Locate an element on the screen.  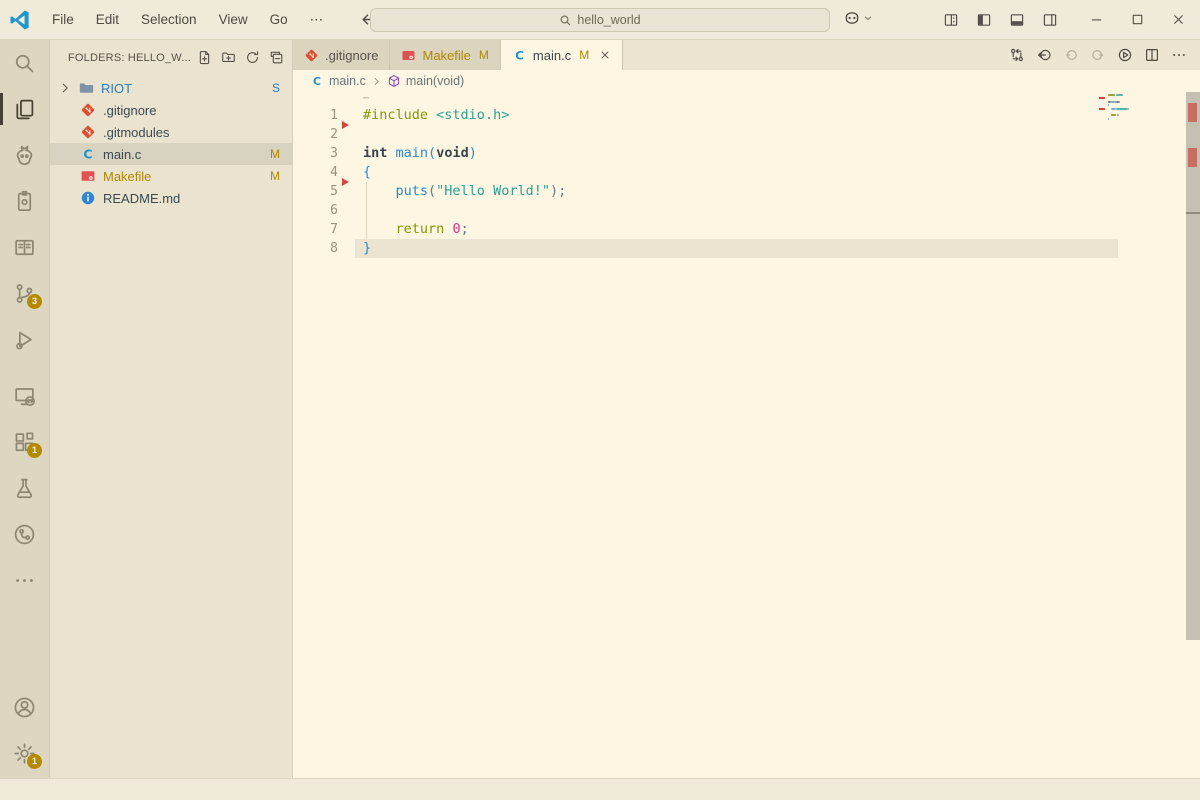
git-status-badge: M is located at coordinates (275, 176).